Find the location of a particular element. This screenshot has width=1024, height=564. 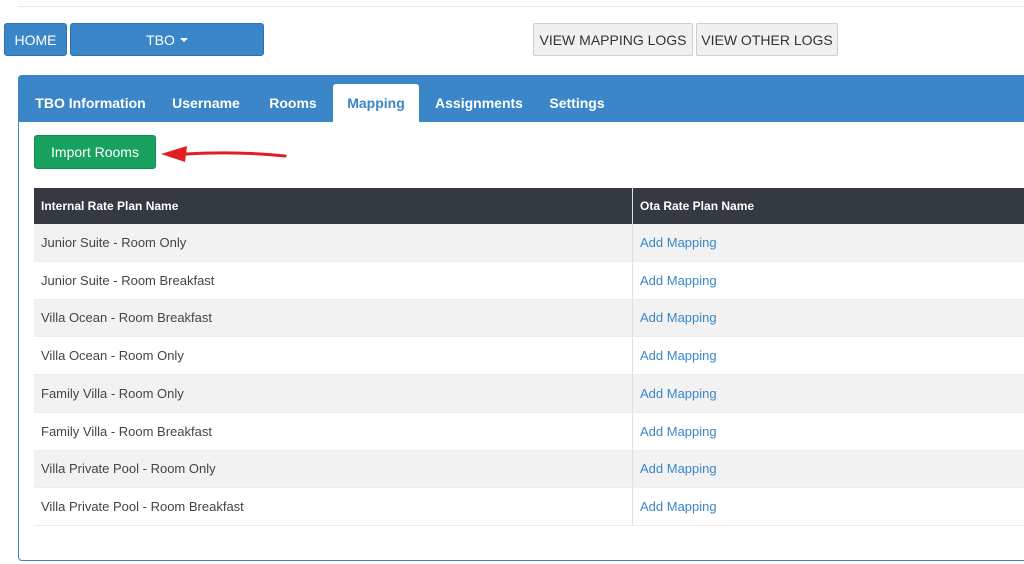

table-row: Villa Ocean - Room Breakfast Add Mapping is located at coordinates (529, 318).